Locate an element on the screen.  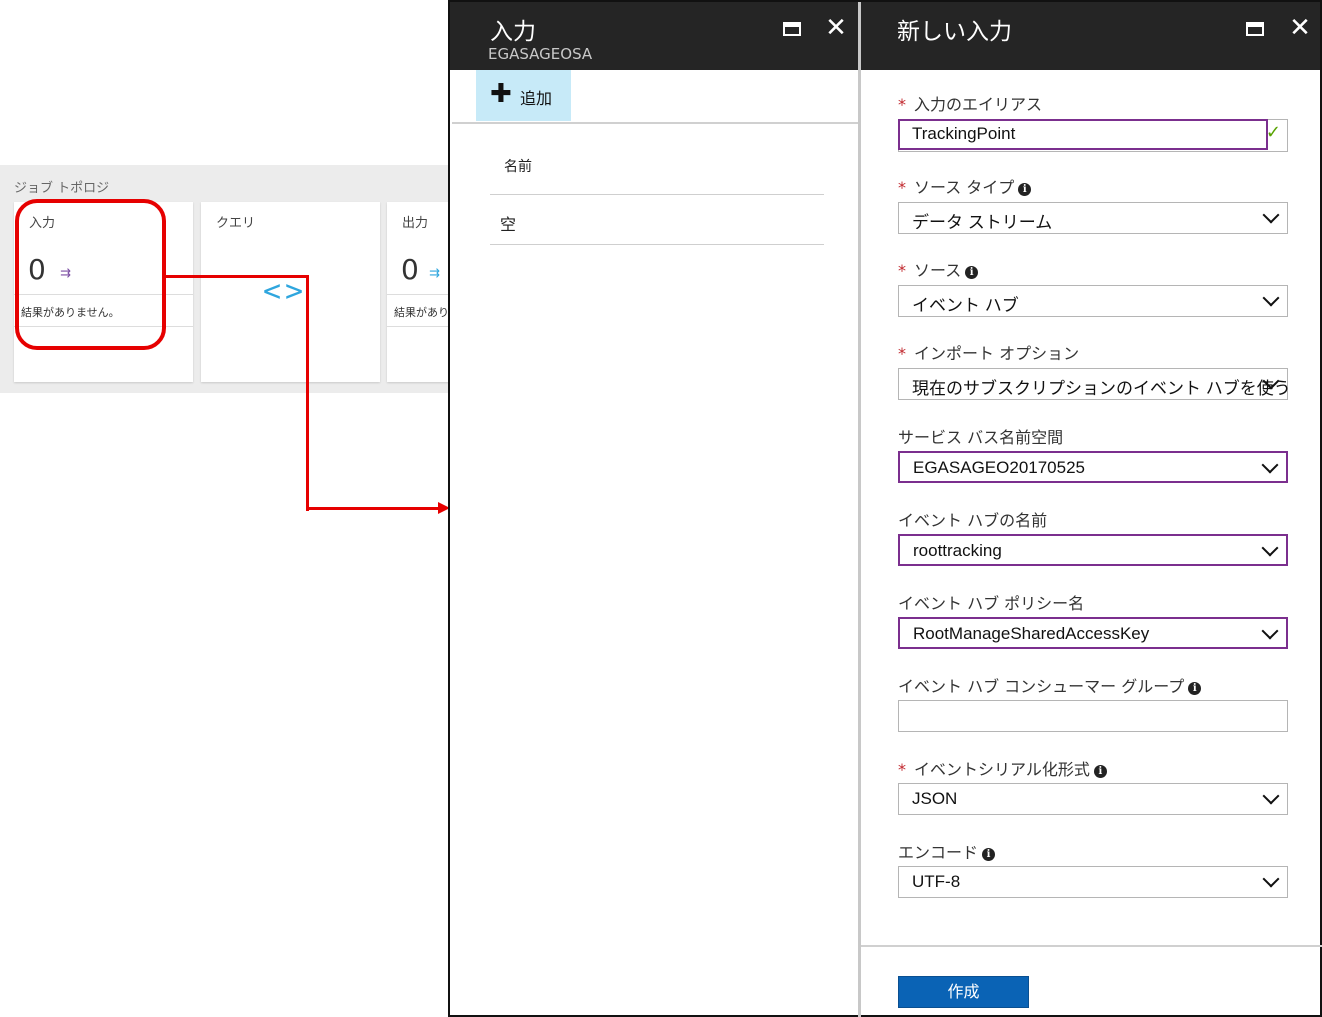
source-label: * ソース i is located at coordinates (938, 269).